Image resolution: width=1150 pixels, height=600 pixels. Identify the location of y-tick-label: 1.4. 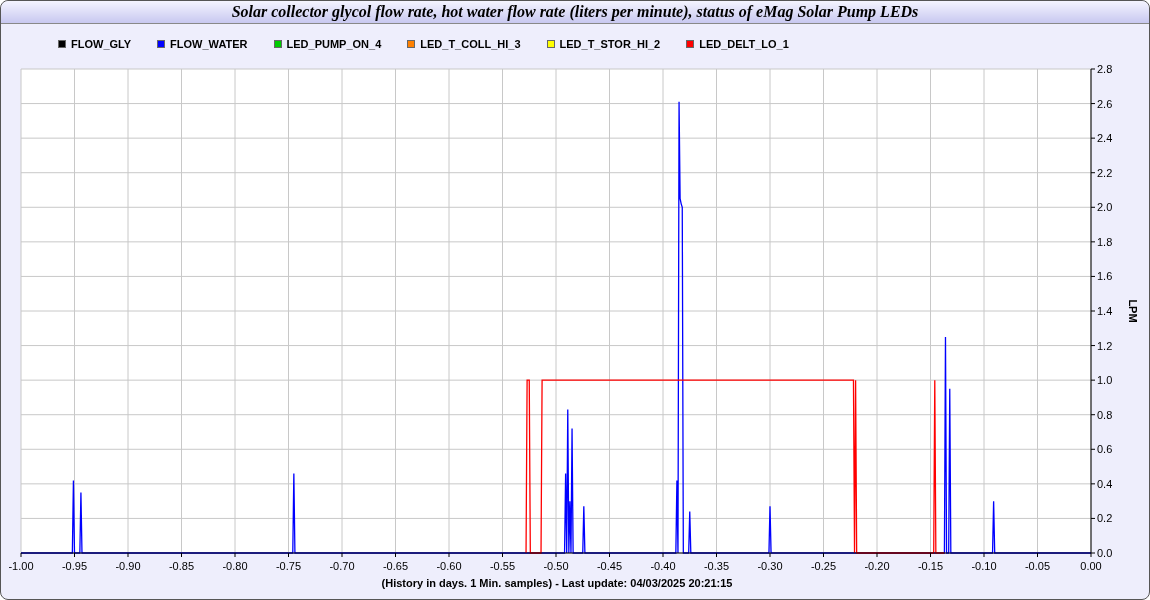
(1105, 311).